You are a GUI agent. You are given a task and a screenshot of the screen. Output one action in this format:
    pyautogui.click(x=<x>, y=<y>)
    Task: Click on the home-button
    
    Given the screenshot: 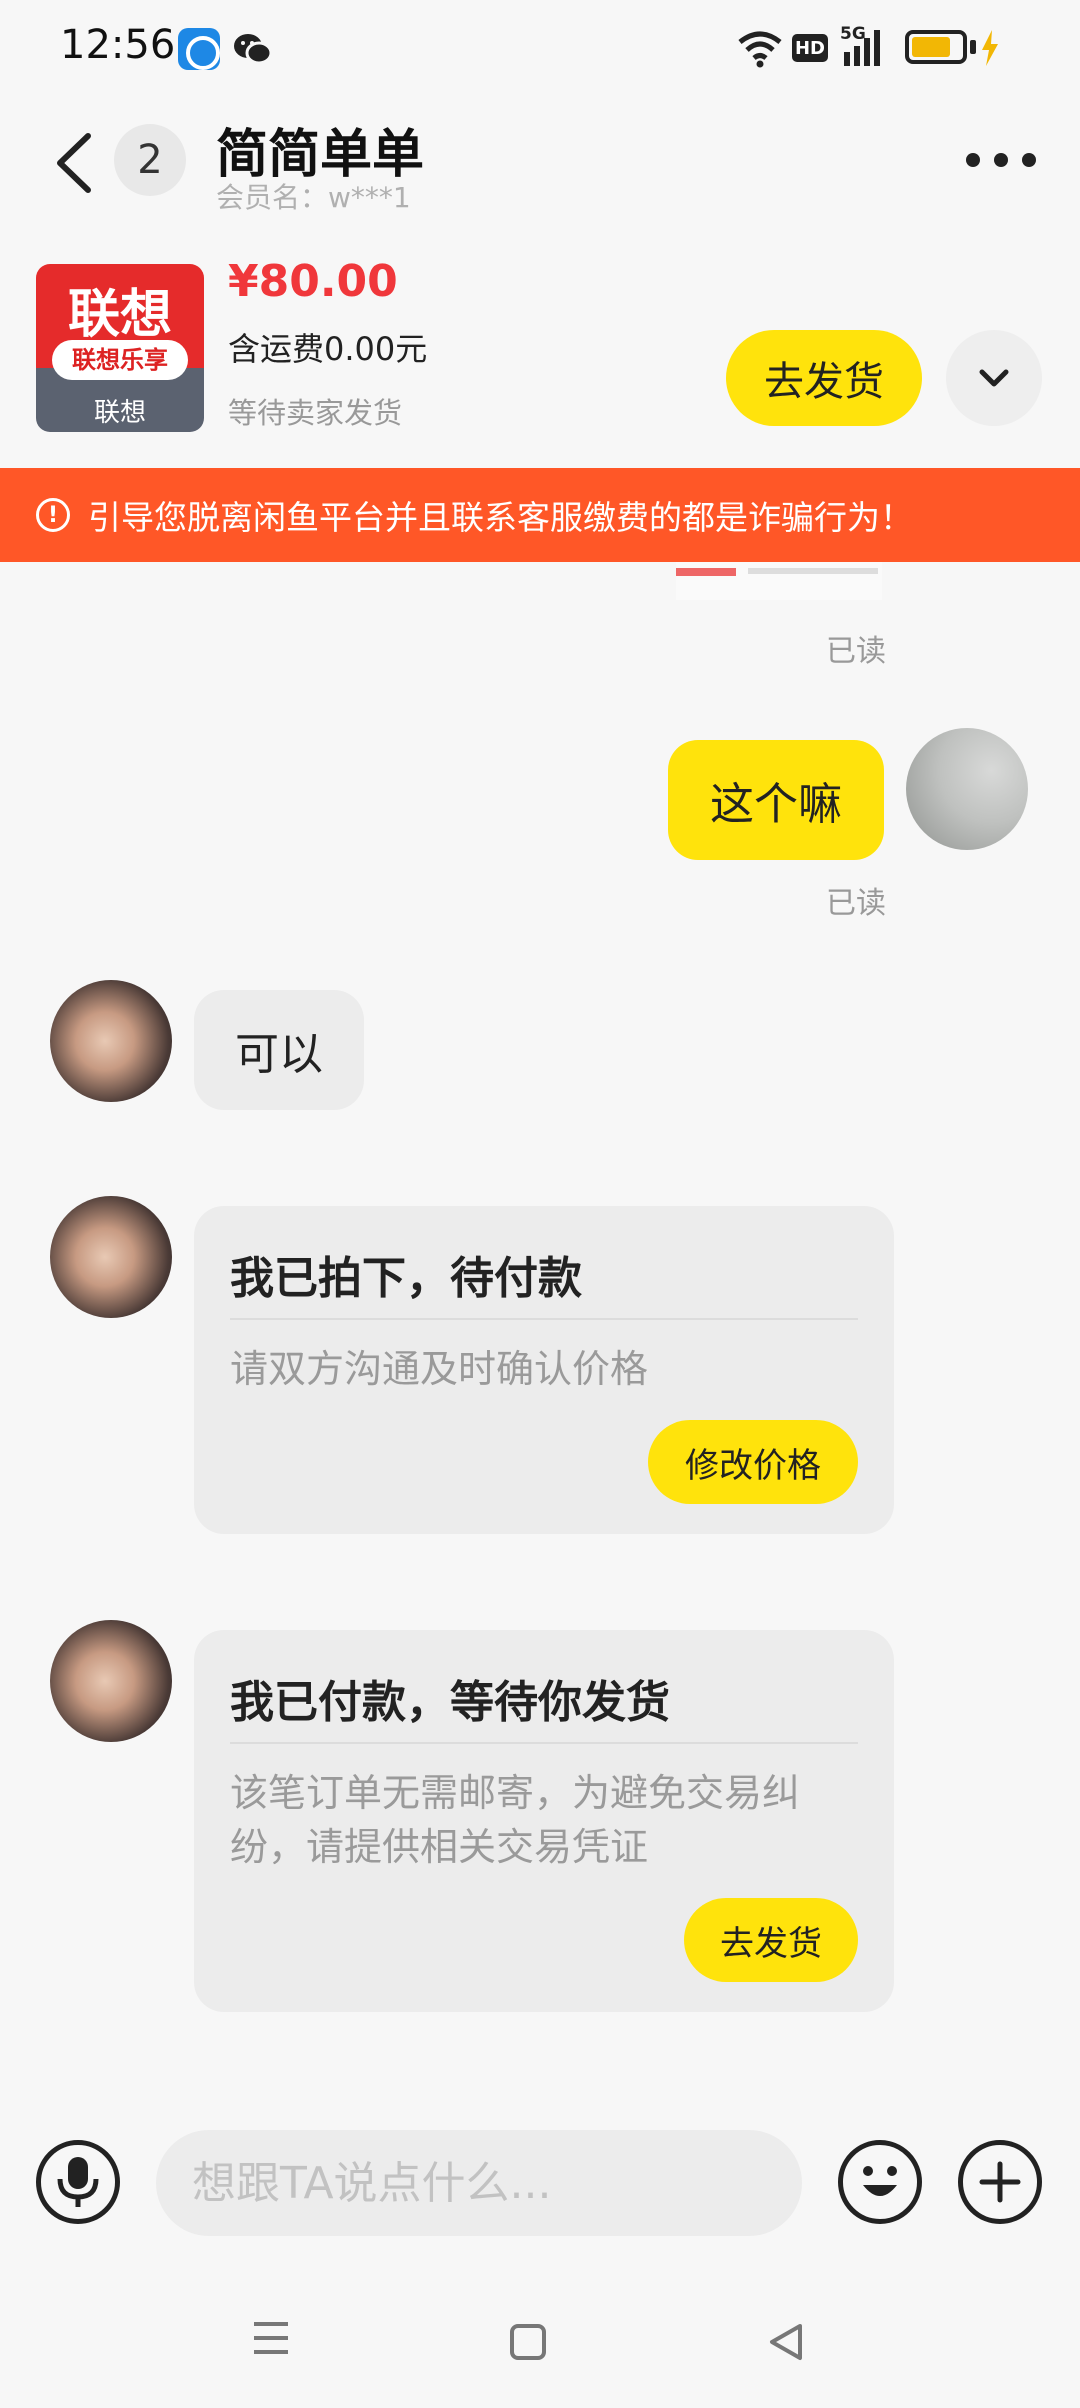 What is the action you would take?
    pyautogui.click(x=528, y=2342)
    